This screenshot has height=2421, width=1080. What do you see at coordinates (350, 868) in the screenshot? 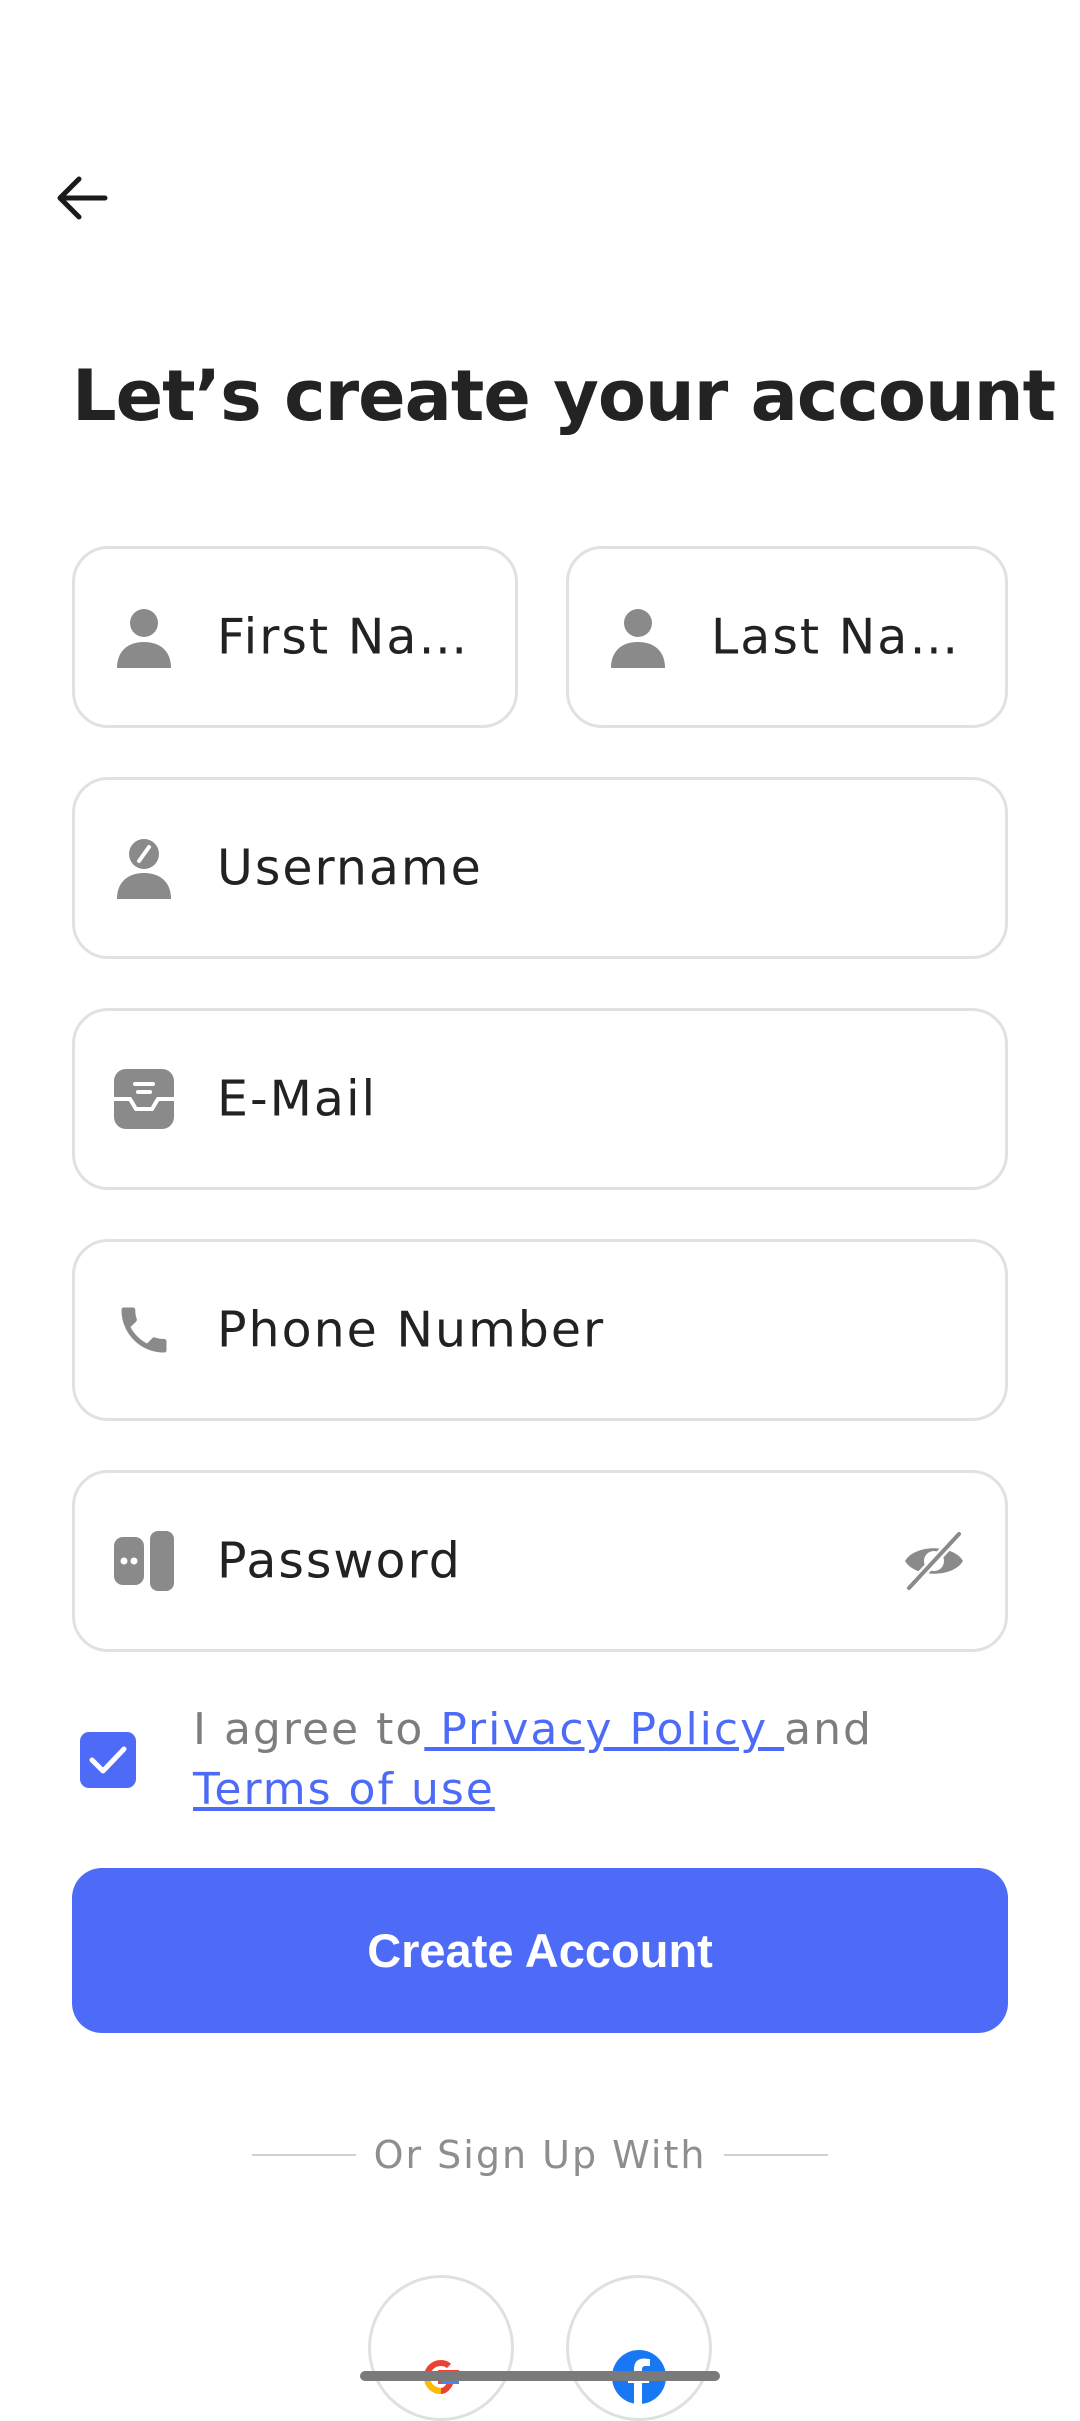
I see `username-placeholder: Username` at bounding box center [350, 868].